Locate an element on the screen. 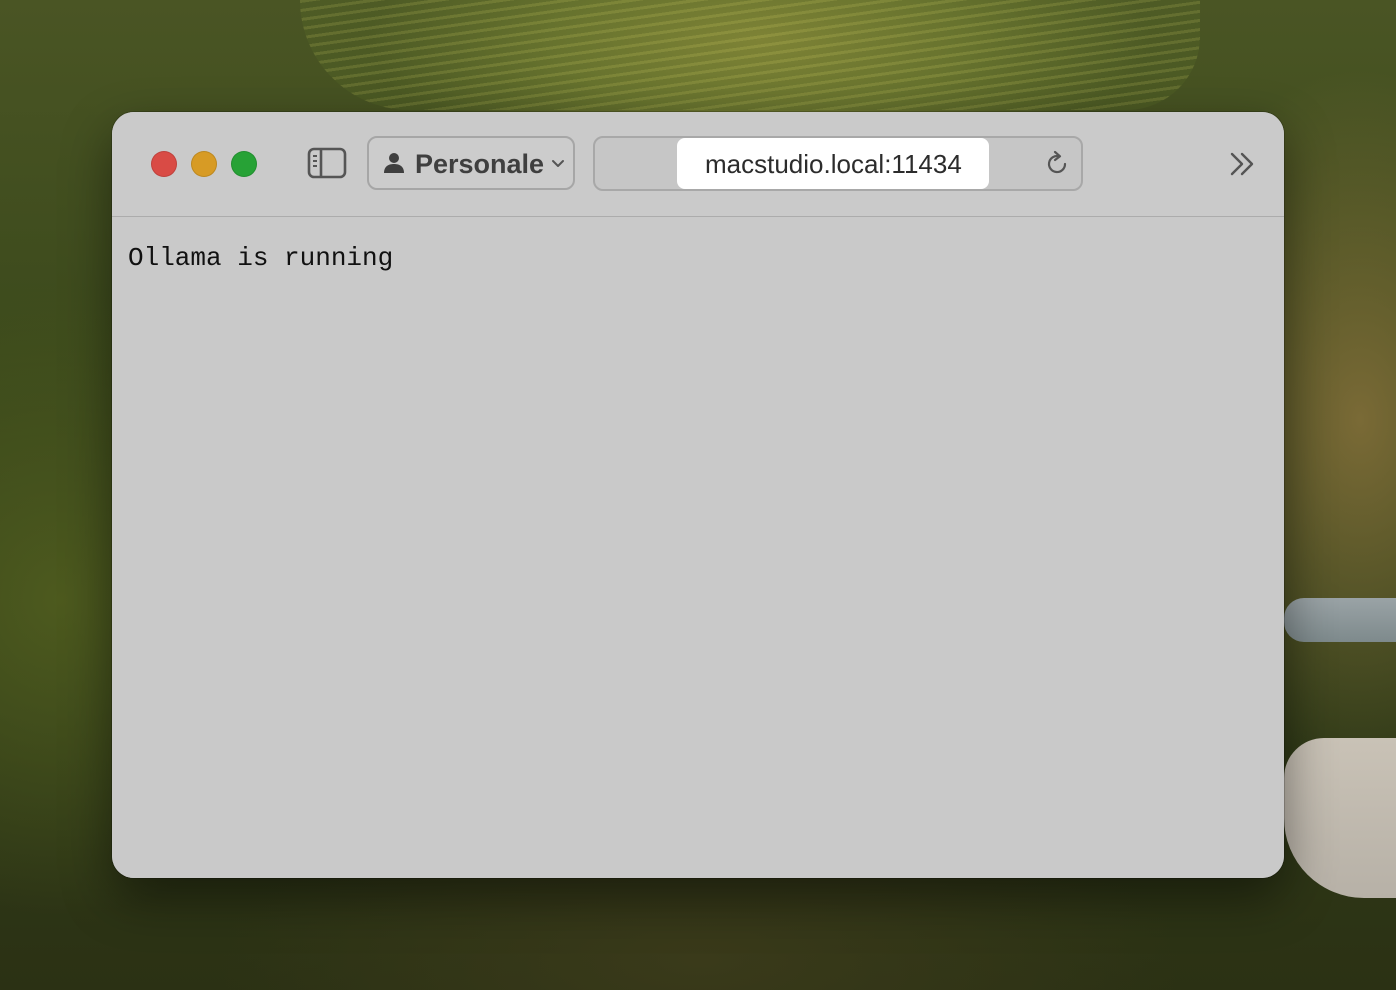 The width and height of the screenshot is (1396, 990). browser-toolbar: Personale macstudio.local:11434 is located at coordinates (698, 164).